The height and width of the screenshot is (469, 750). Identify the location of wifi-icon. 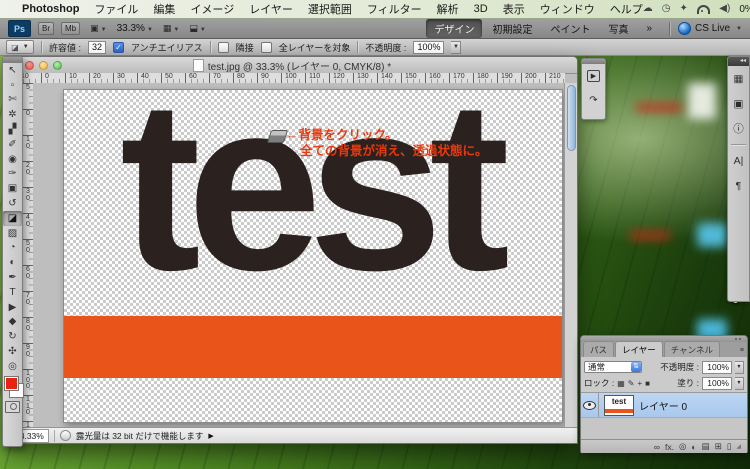
(703, 9).